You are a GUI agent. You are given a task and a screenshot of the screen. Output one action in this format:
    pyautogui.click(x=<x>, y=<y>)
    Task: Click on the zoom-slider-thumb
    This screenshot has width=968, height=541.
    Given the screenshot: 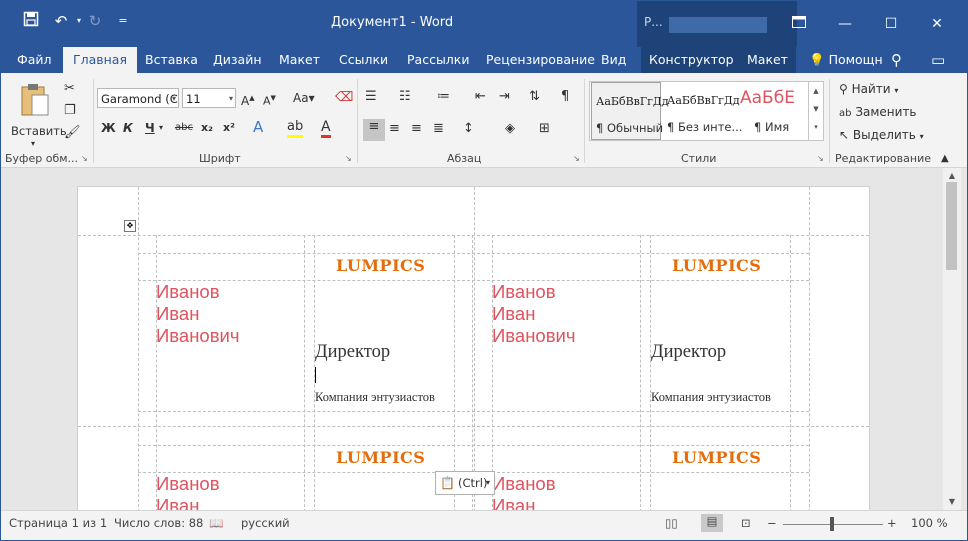 What is the action you would take?
    pyautogui.click(x=832, y=524)
    